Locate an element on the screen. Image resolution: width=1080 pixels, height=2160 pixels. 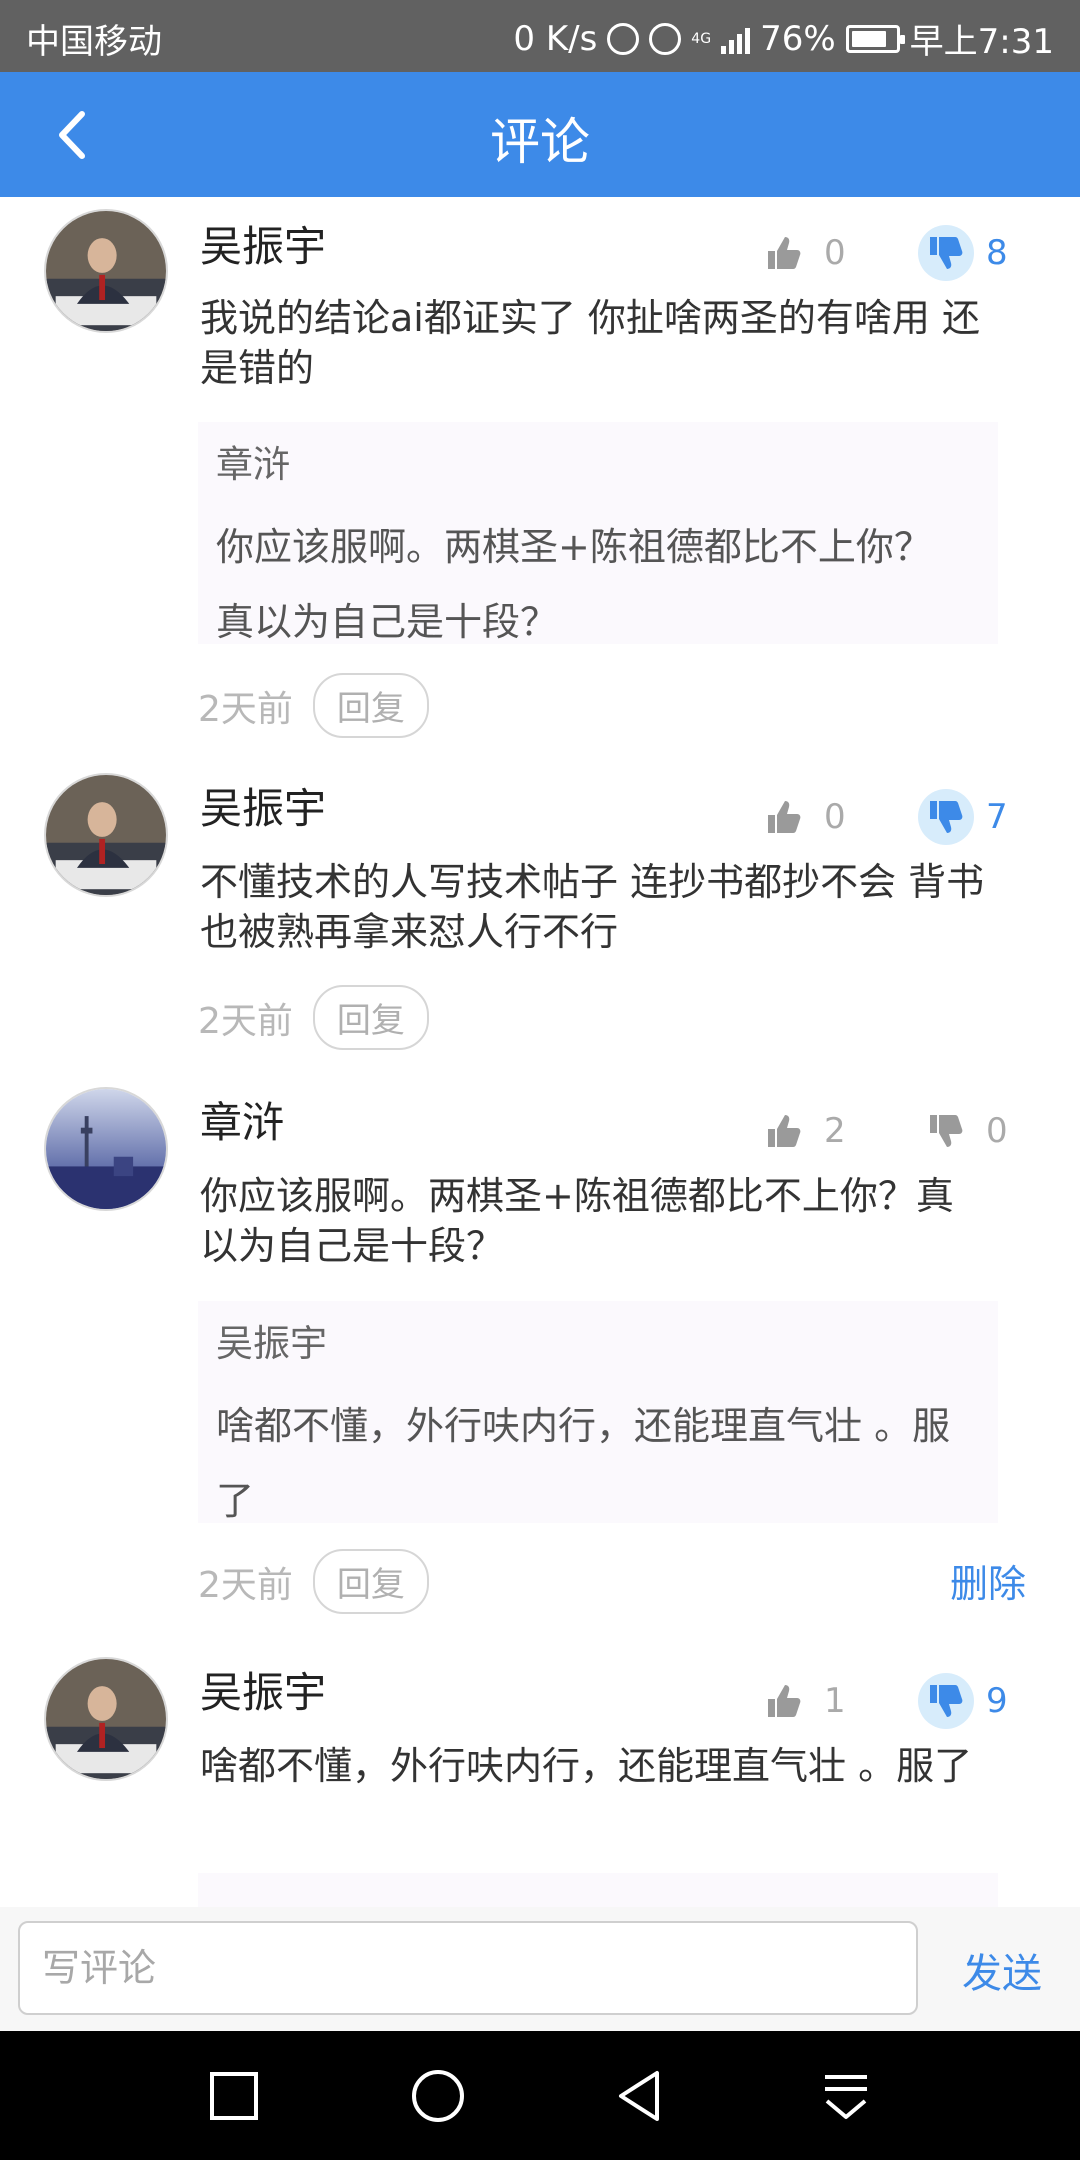
system-nav-bar is located at coordinates (540, 2095).